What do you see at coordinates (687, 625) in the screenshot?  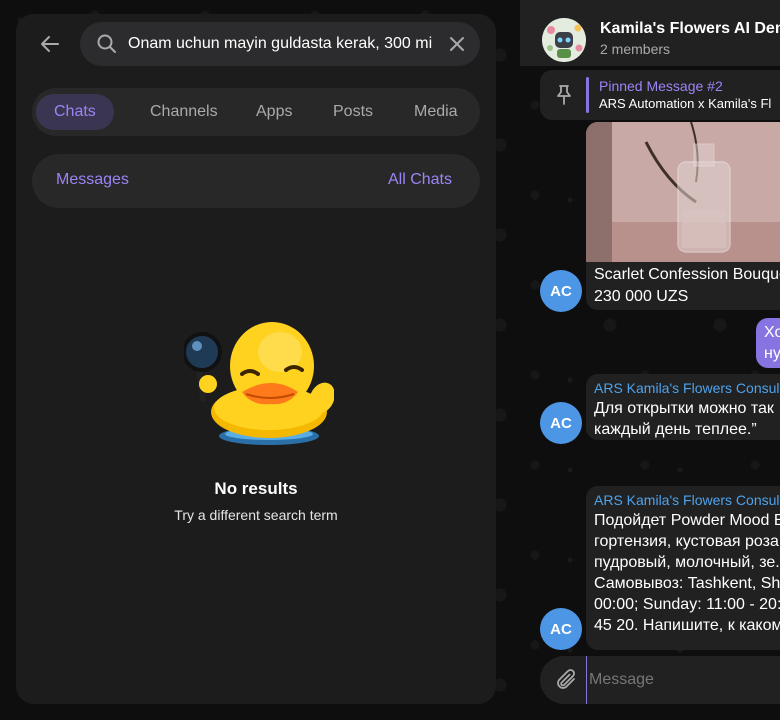 I see `message-line: 45 20. Напишите, к каком` at bounding box center [687, 625].